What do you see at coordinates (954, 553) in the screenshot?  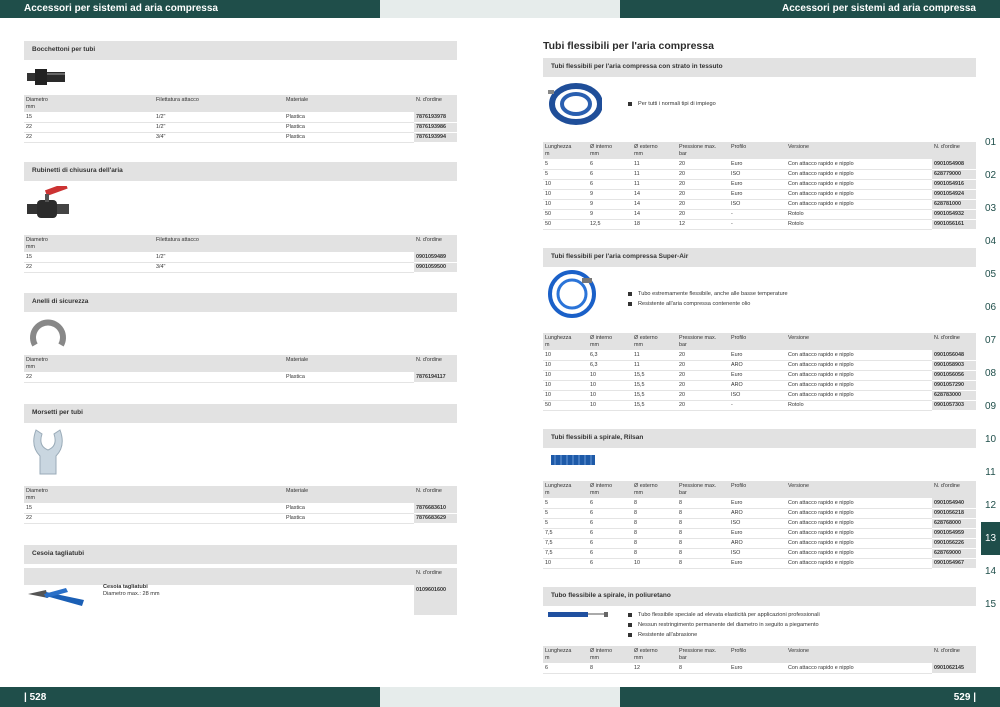 I see `order-number: 628769000` at bounding box center [954, 553].